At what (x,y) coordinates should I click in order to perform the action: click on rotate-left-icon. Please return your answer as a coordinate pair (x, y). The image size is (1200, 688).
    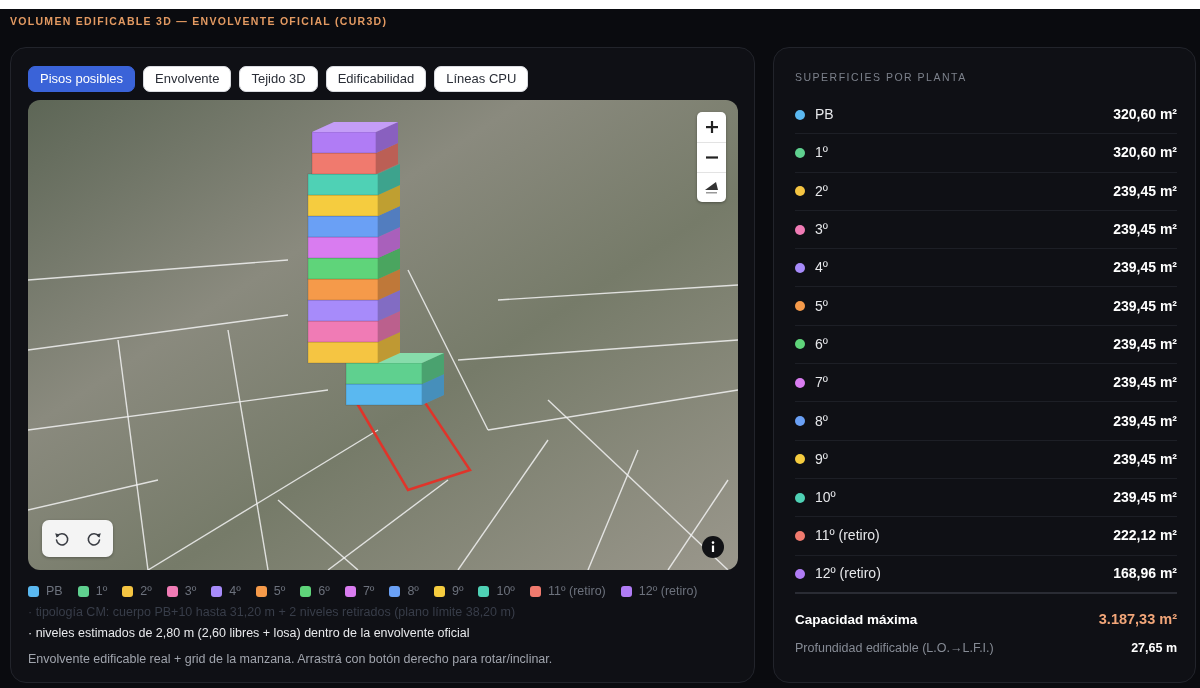
    Looking at the image, I should click on (61, 538).